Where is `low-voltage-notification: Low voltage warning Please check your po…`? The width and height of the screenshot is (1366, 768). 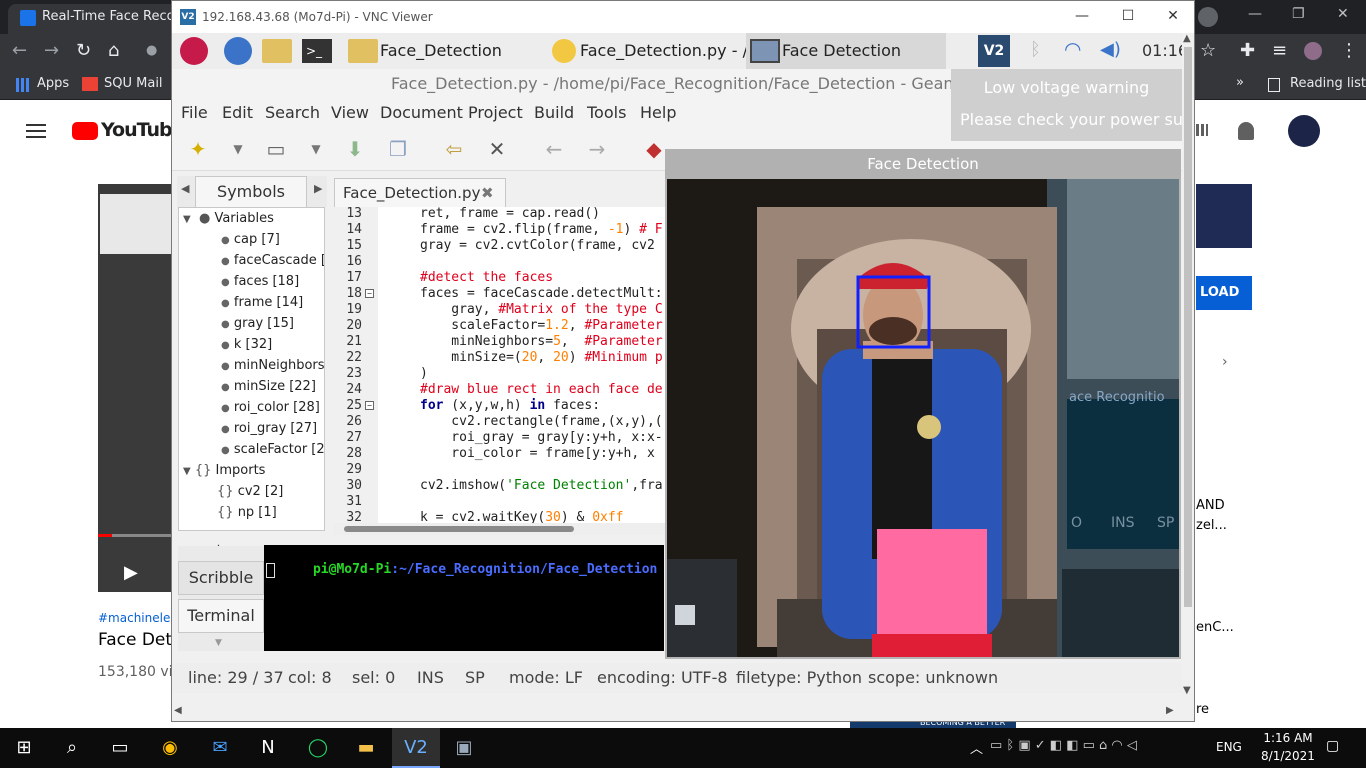 low-voltage-notification: Low voltage warning Please check your po… is located at coordinates (1066, 105).